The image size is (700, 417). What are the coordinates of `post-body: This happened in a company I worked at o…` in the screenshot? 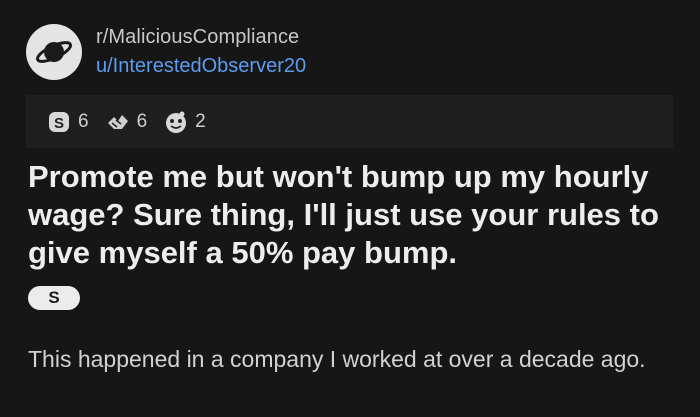 It's located at (337, 359).